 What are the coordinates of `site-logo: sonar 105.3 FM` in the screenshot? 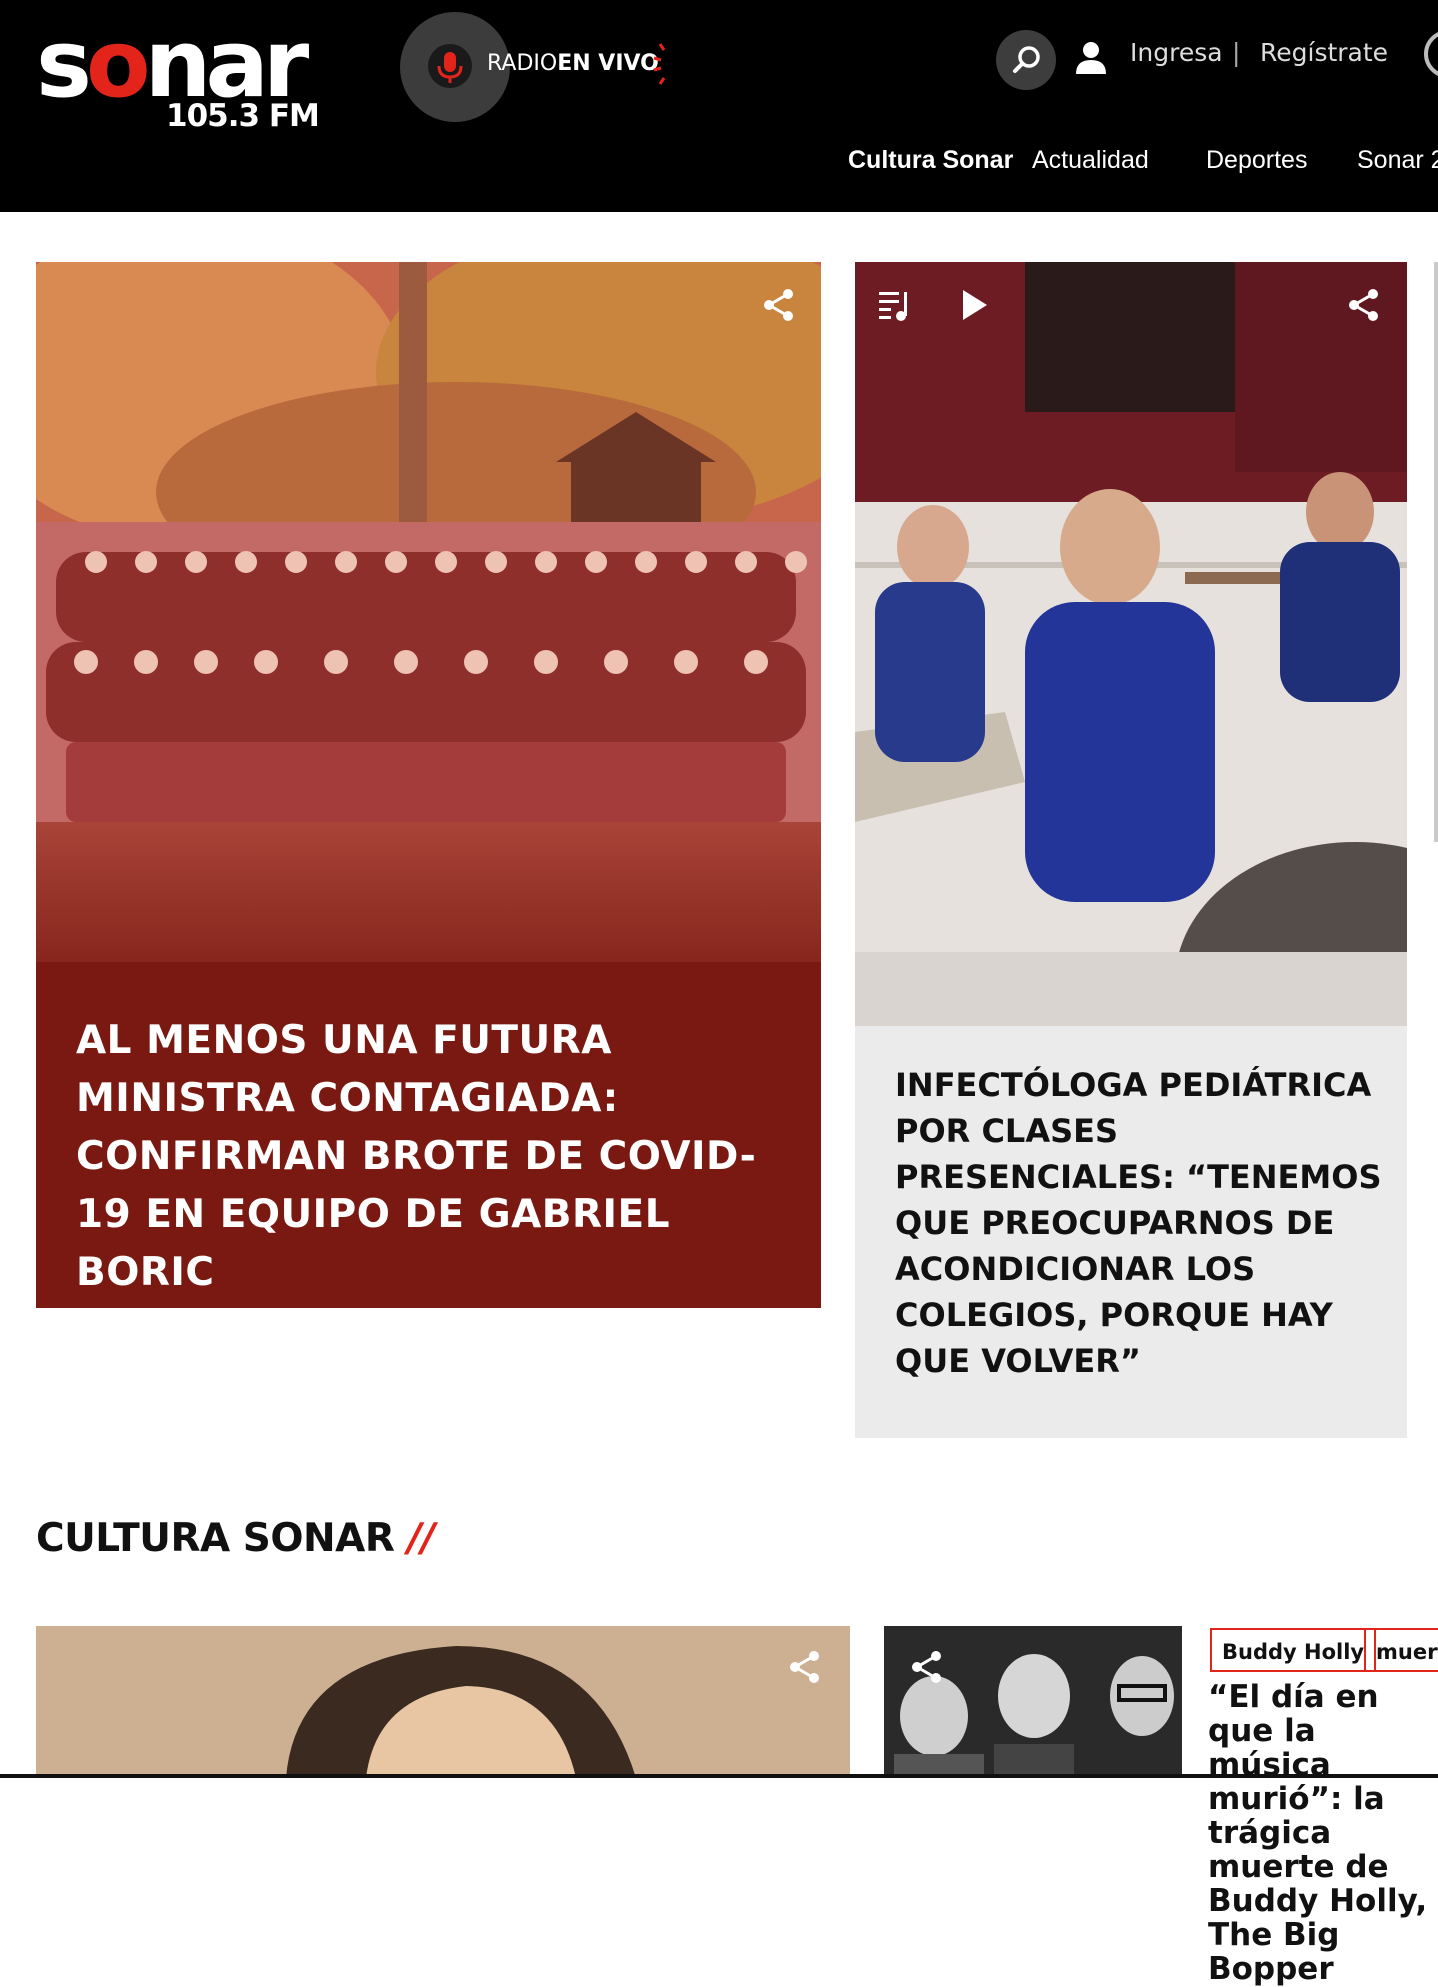 It's located at (186, 78).